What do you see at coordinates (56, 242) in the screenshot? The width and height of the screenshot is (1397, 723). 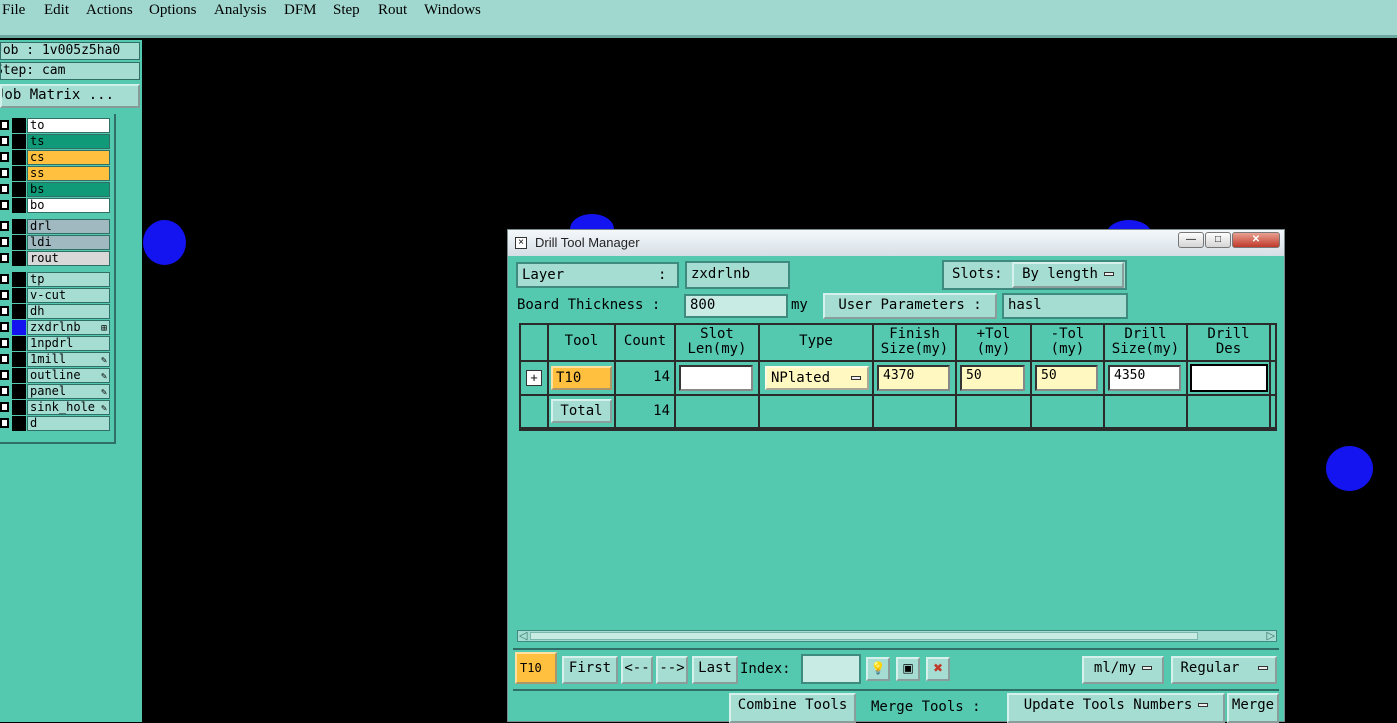 I see `layer-row-ldi: ldi` at bounding box center [56, 242].